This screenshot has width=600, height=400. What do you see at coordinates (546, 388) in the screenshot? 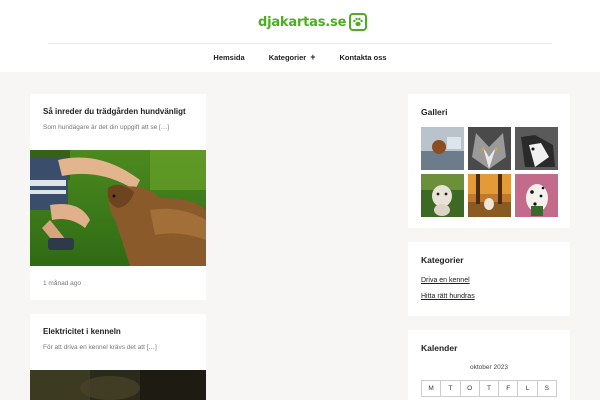
I see `calendar-weekday: S` at bounding box center [546, 388].